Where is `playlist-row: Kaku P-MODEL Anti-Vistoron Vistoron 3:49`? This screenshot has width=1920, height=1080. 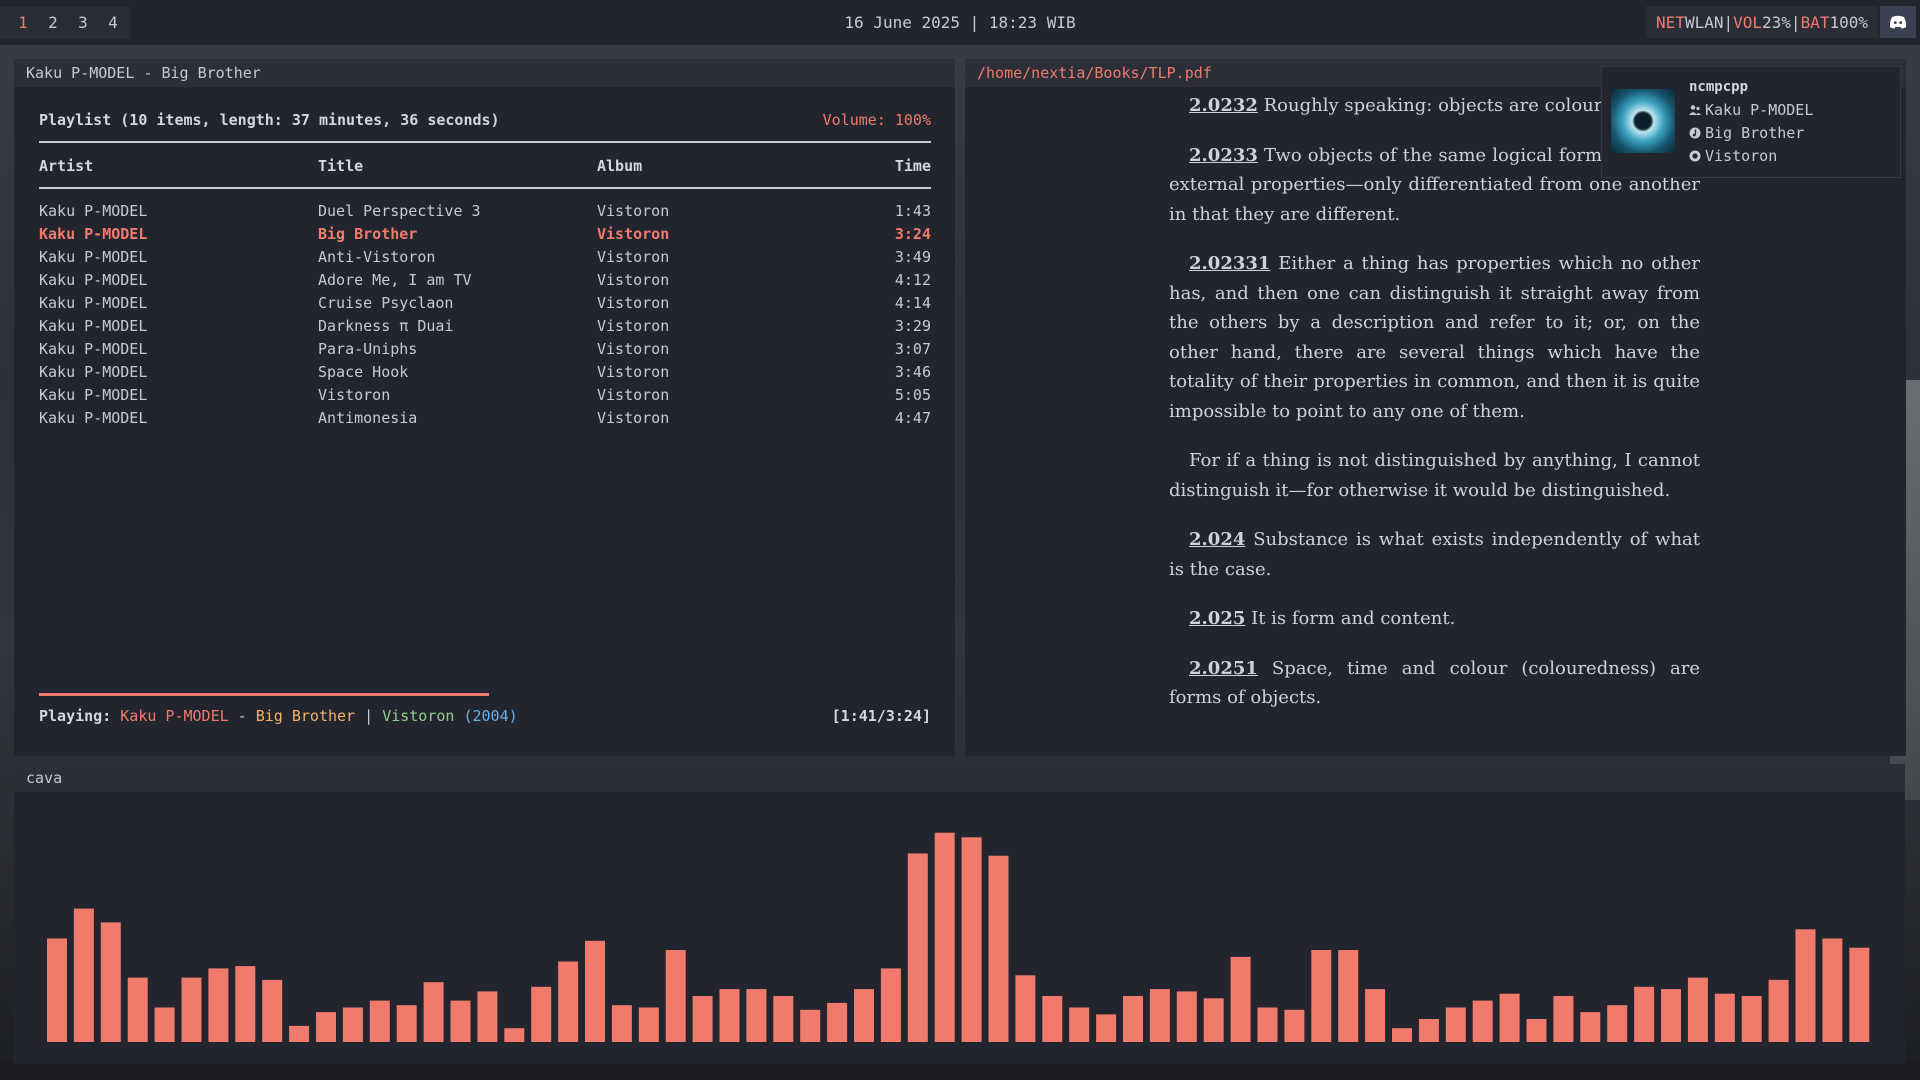
playlist-row: Kaku P-MODEL Anti-Vistoron Vistoron 3:49 is located at coordinates (485, 259).